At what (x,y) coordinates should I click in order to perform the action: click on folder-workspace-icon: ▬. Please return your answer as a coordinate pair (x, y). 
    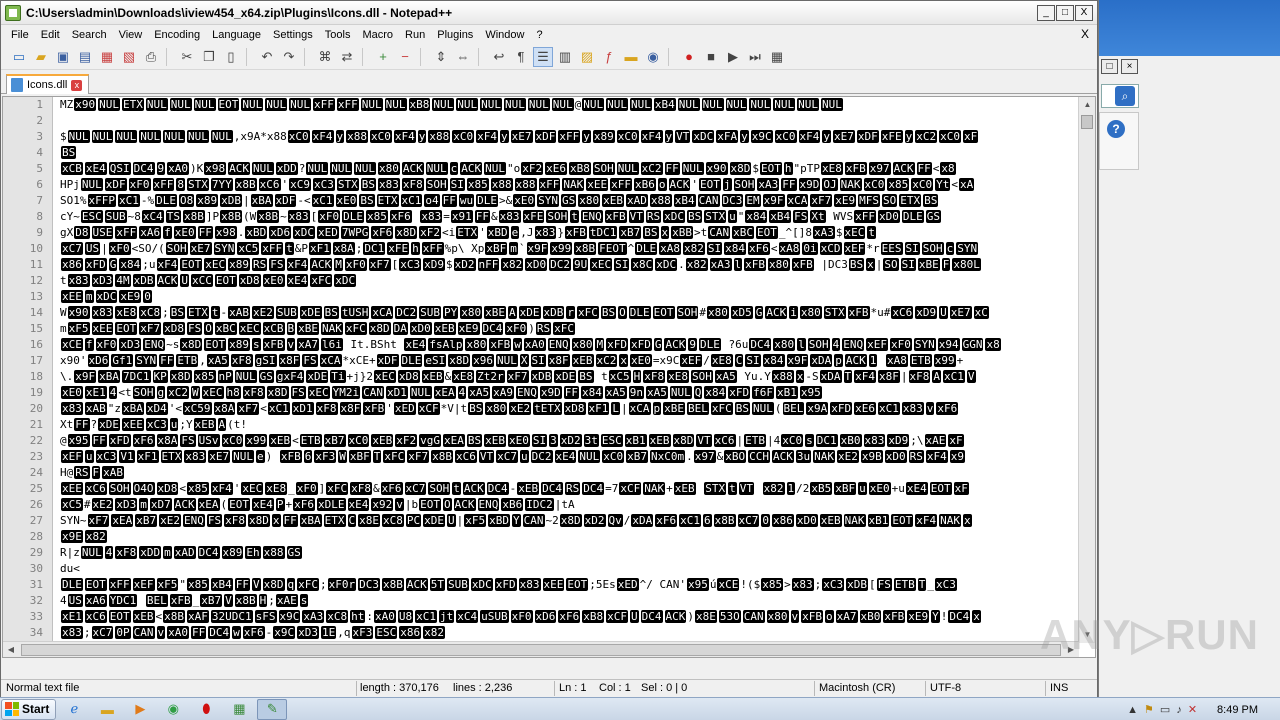
    Looking at the image, I should click on (631, 57).